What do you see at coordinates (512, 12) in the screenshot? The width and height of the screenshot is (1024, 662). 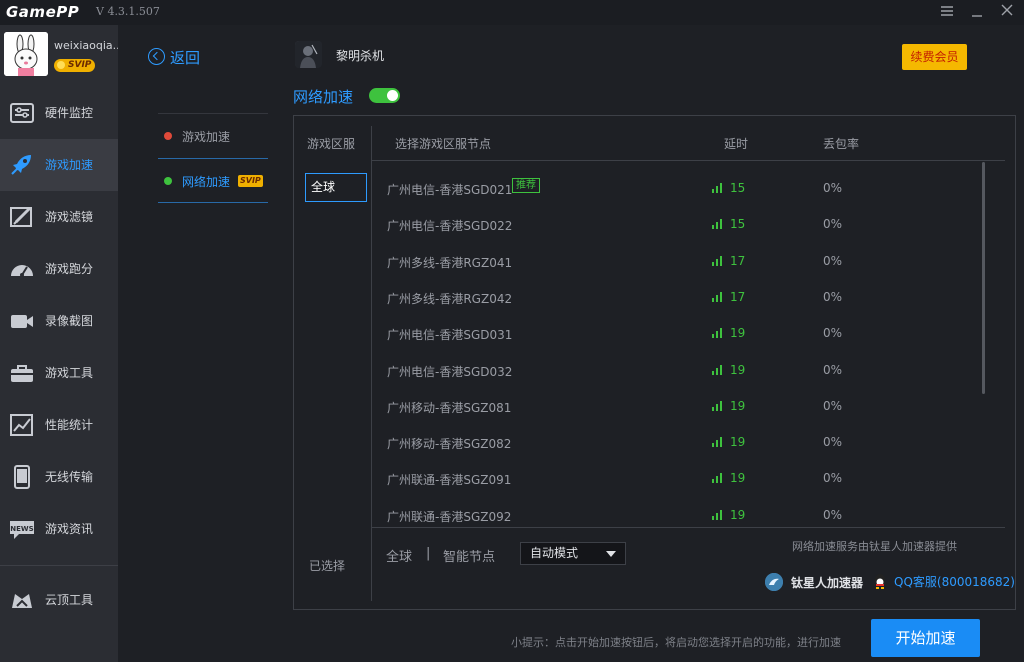 I see `title-bar: GamePP V 4.3.1.507` at bounding box center [512, 12].